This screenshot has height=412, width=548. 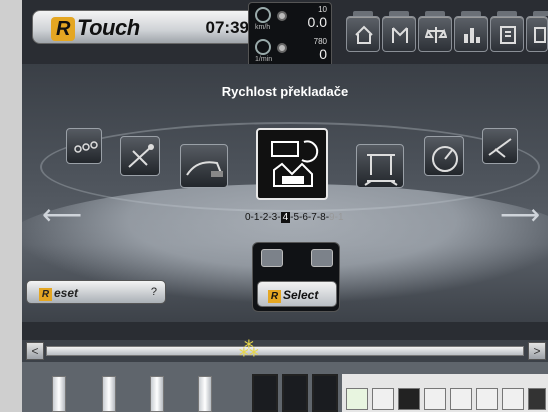 I want to click on steering-icon, so click(x=86, y=147).